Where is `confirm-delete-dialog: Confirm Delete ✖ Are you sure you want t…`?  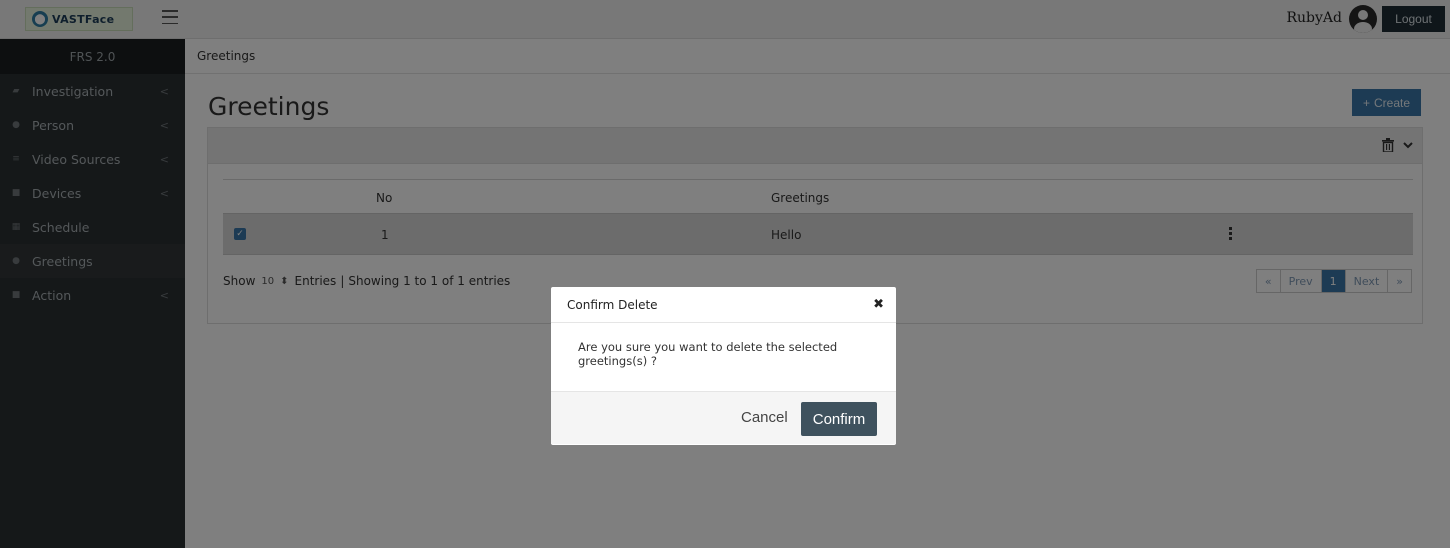
confirm-delete-dialog: Confirm Delete ✖ Are you sure you want t… is located at coordinates (723, 366).